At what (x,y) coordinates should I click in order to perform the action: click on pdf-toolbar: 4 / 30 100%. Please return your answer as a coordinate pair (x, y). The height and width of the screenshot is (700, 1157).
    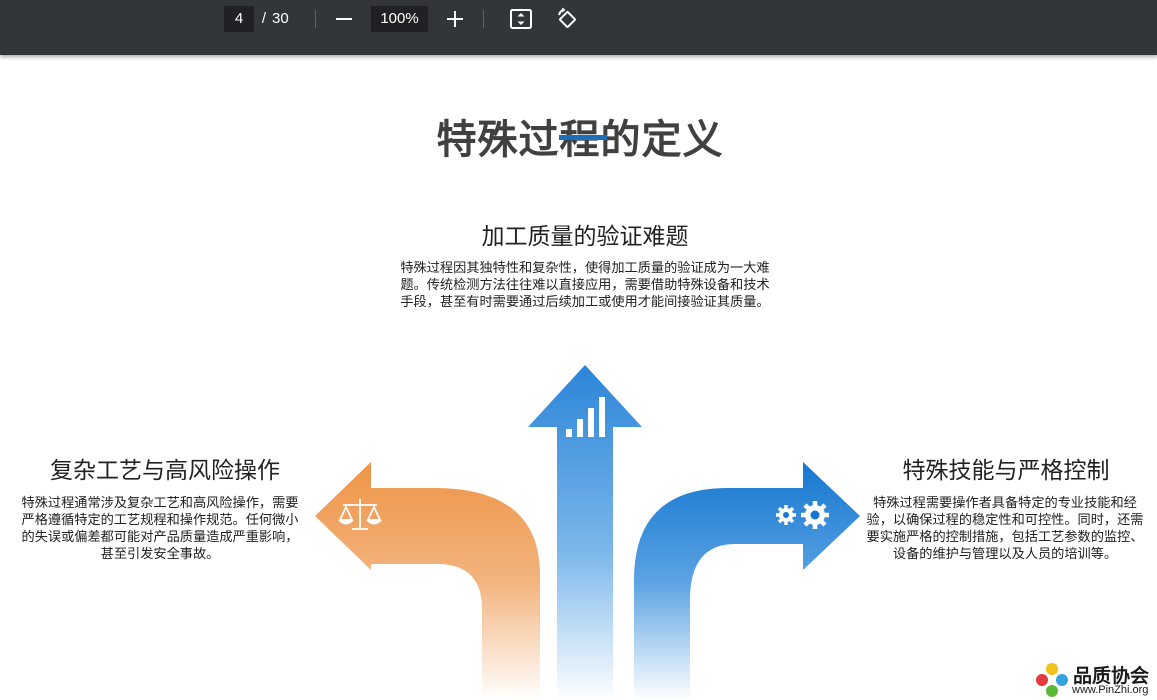
    Looking at the image, I should click on (578, 27).